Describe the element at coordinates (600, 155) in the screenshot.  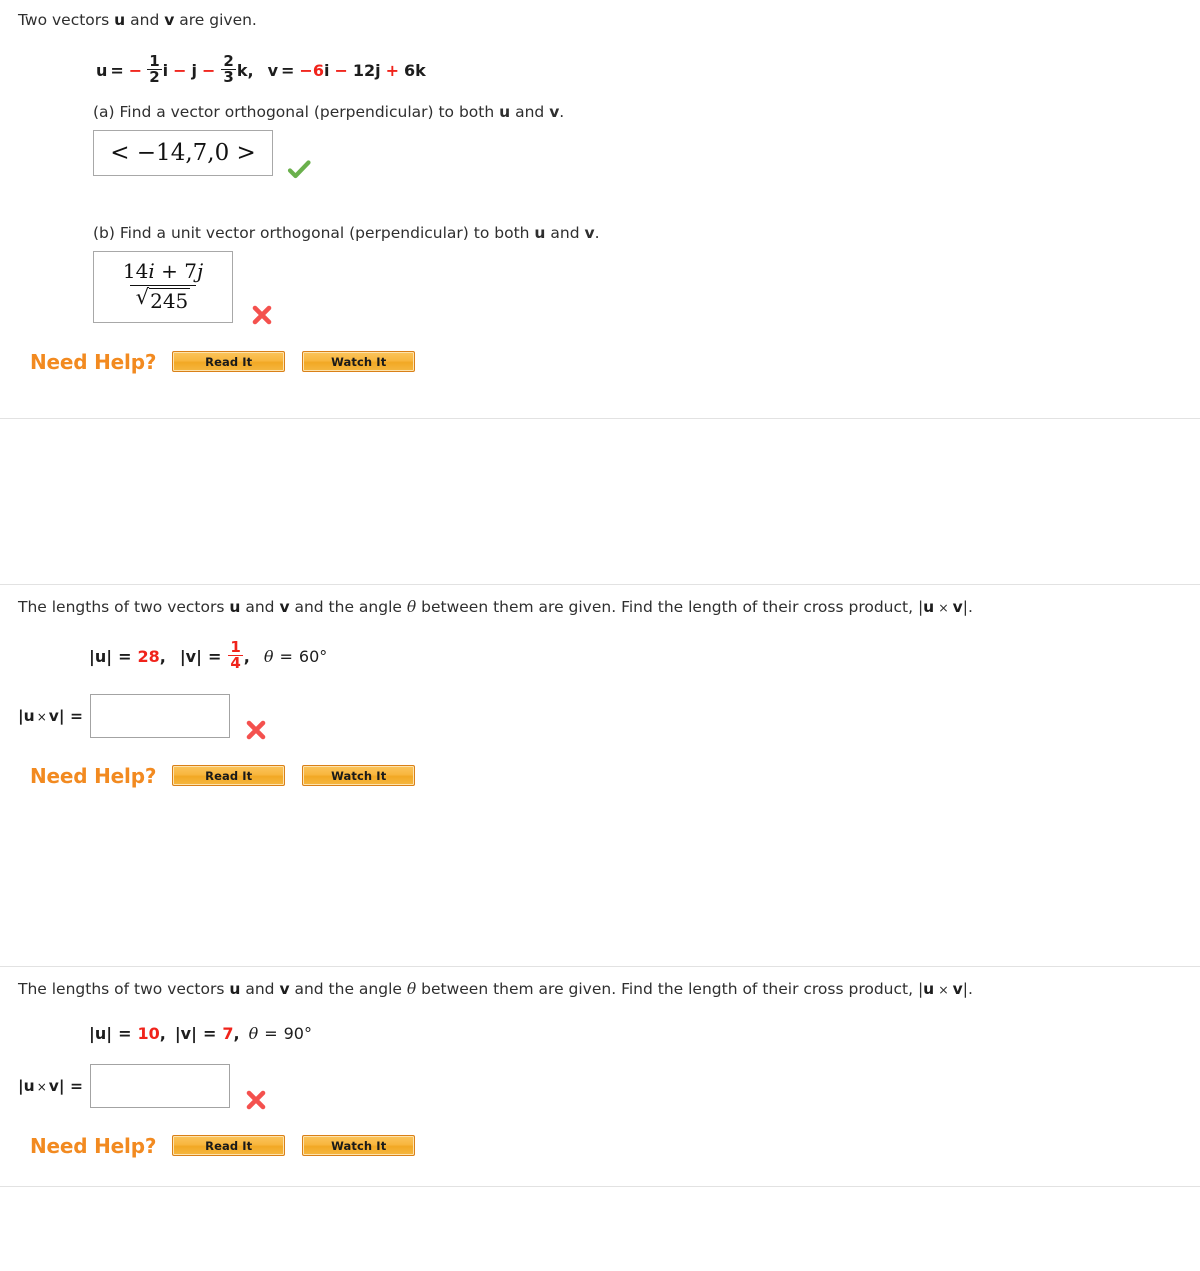
I see `problem-1-part-a-answer-row: < −14,7,0 >` at that location.